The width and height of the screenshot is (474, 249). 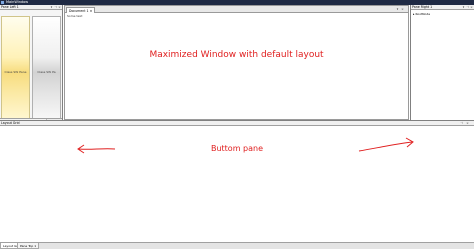 I want to click on tab-document-1: Document 1 ×, so click(x=81, y=10).